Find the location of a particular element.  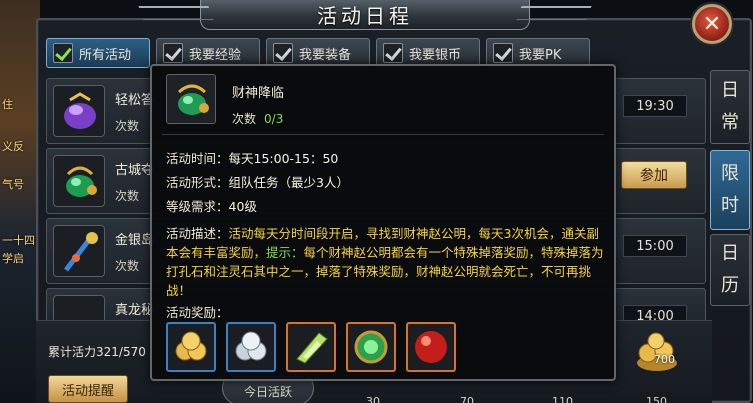

tab-calendar: 日 历 is located at coordinates (730, 270).